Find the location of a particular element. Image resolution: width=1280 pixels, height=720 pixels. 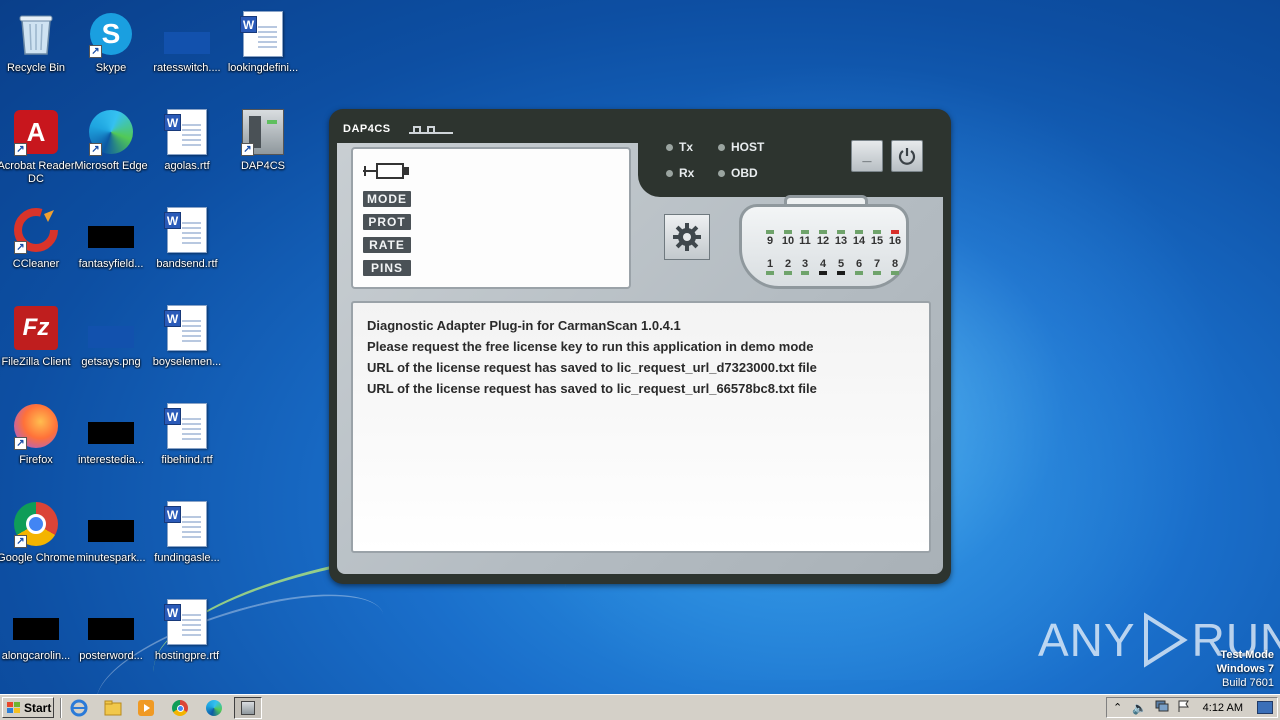

rx-led-icon is located at coordinates (669, 173).